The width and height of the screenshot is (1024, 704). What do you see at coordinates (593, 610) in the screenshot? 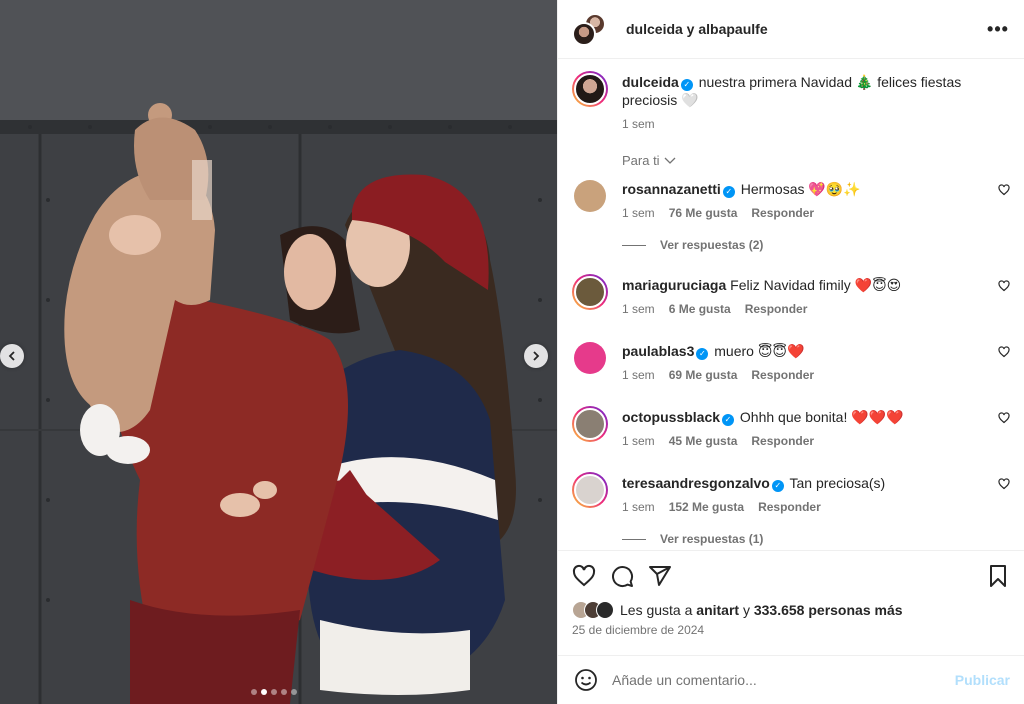
I see `liker-avatars` at bounding box center [593, 610].